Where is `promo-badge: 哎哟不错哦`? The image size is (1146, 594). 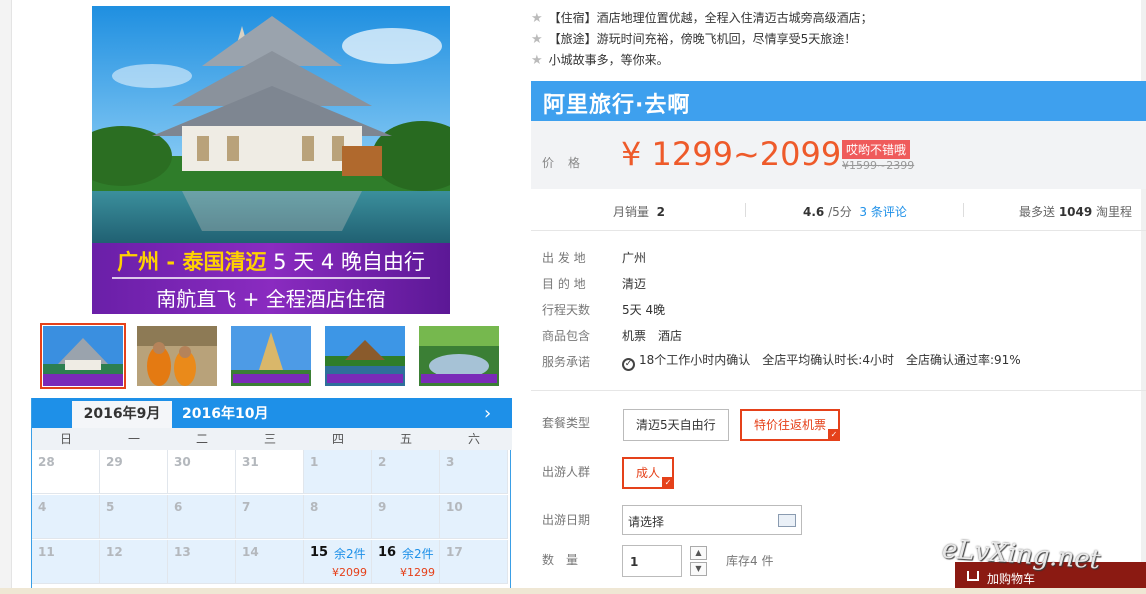 promo-badge: 哎哟不错哦 is located at coordinates (876, 149).